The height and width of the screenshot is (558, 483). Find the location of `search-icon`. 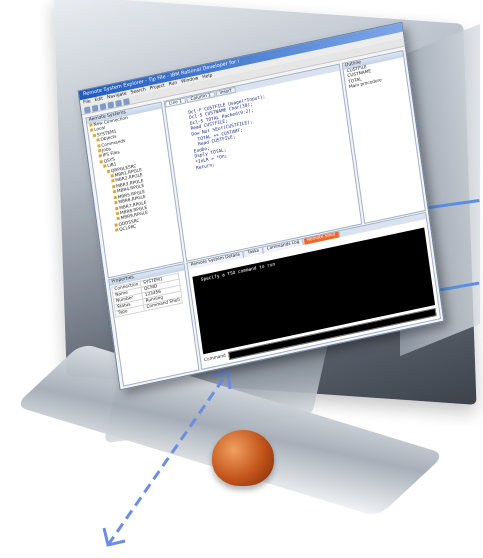

search-icon is located at coordinates (126, 102).